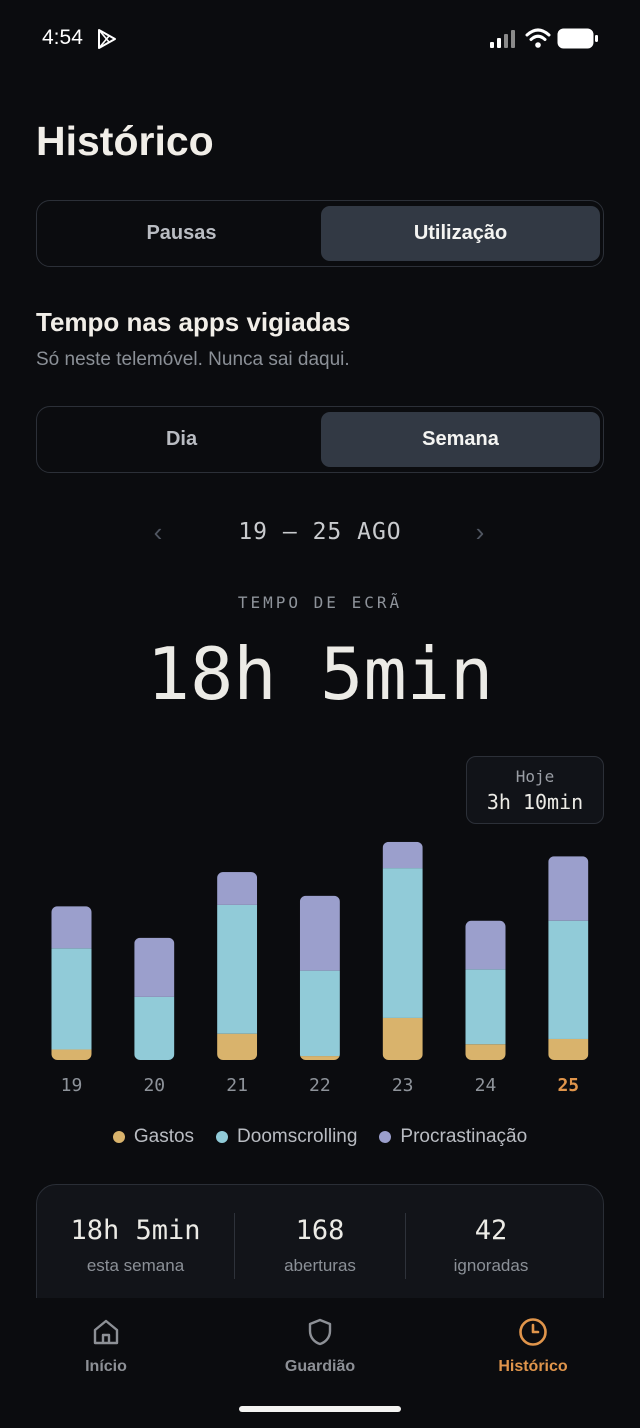 The image size is (640, 1428). Describe the element at coordinates (320, 1265) in the screenshot. I see `stat-label: aberturas` at that location.